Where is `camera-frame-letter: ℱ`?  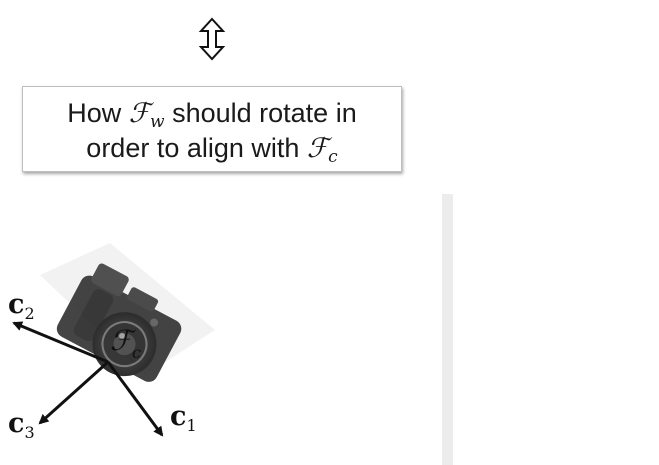
camera-frame-letter: ℱ is located at coordinates (317, 148).